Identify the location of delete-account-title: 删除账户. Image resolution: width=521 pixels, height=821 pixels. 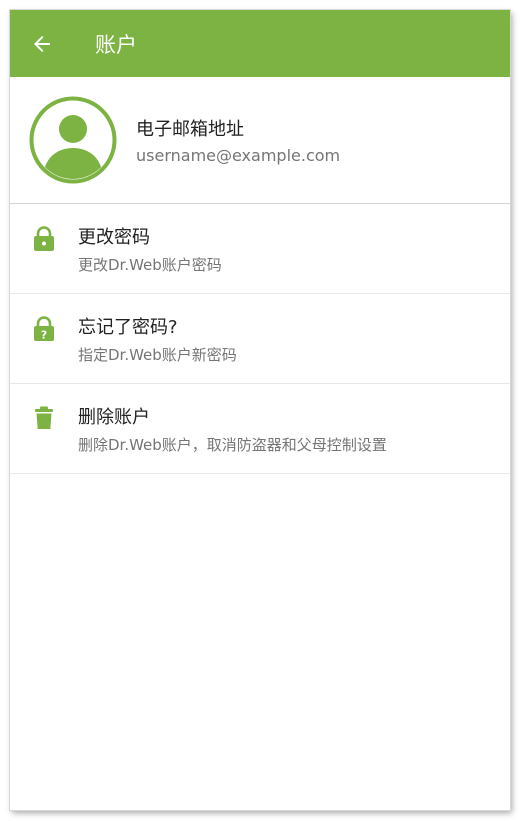
(114, 417).